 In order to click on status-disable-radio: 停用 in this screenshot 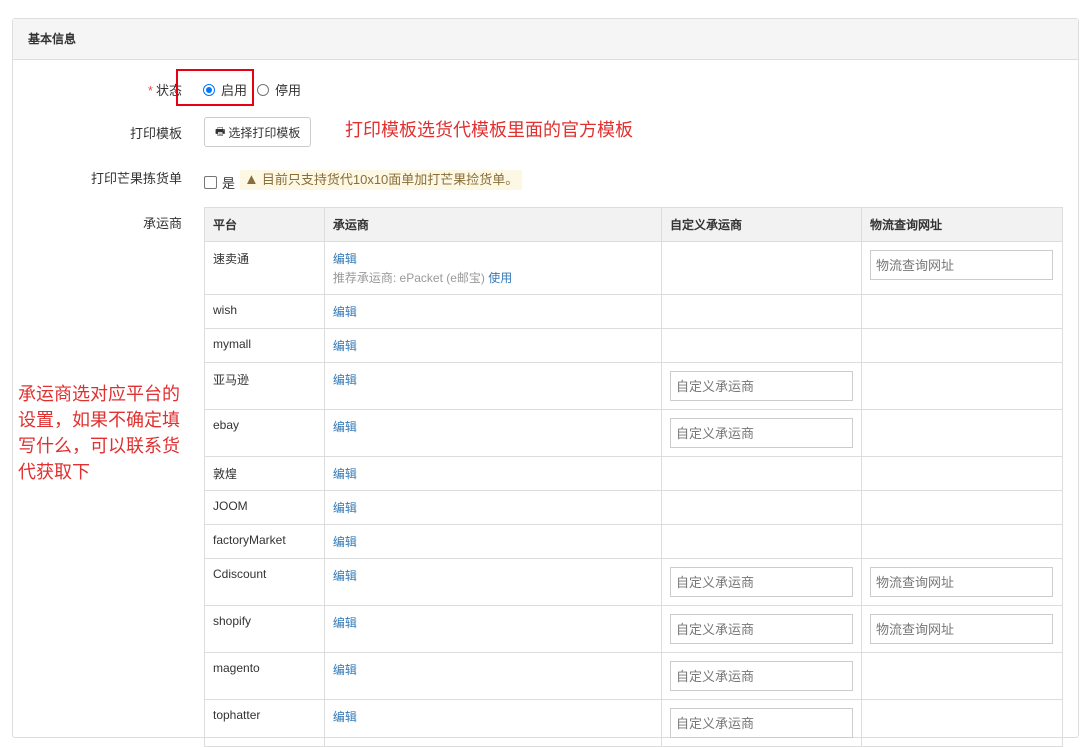, I will do `click(279, 89)`.